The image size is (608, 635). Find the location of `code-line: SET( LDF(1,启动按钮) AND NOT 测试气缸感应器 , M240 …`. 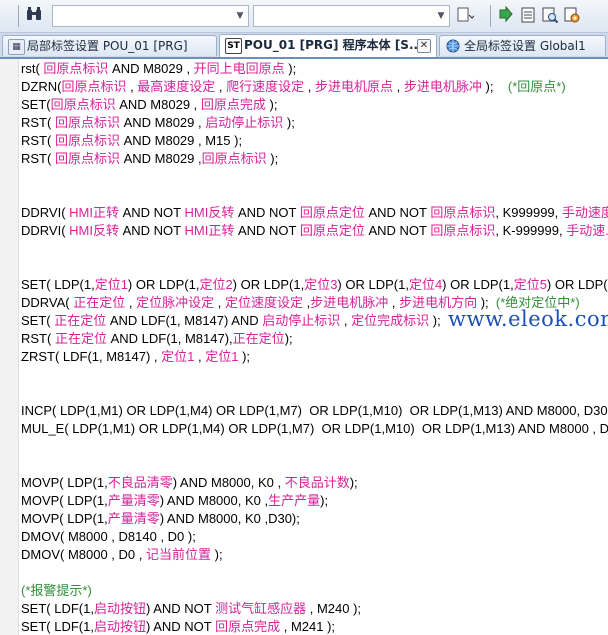

code-line: SET( LDF(1,启动按钮) AND NOT 测试气缸感应器 , M240 … is located at coordinates (314, 609).